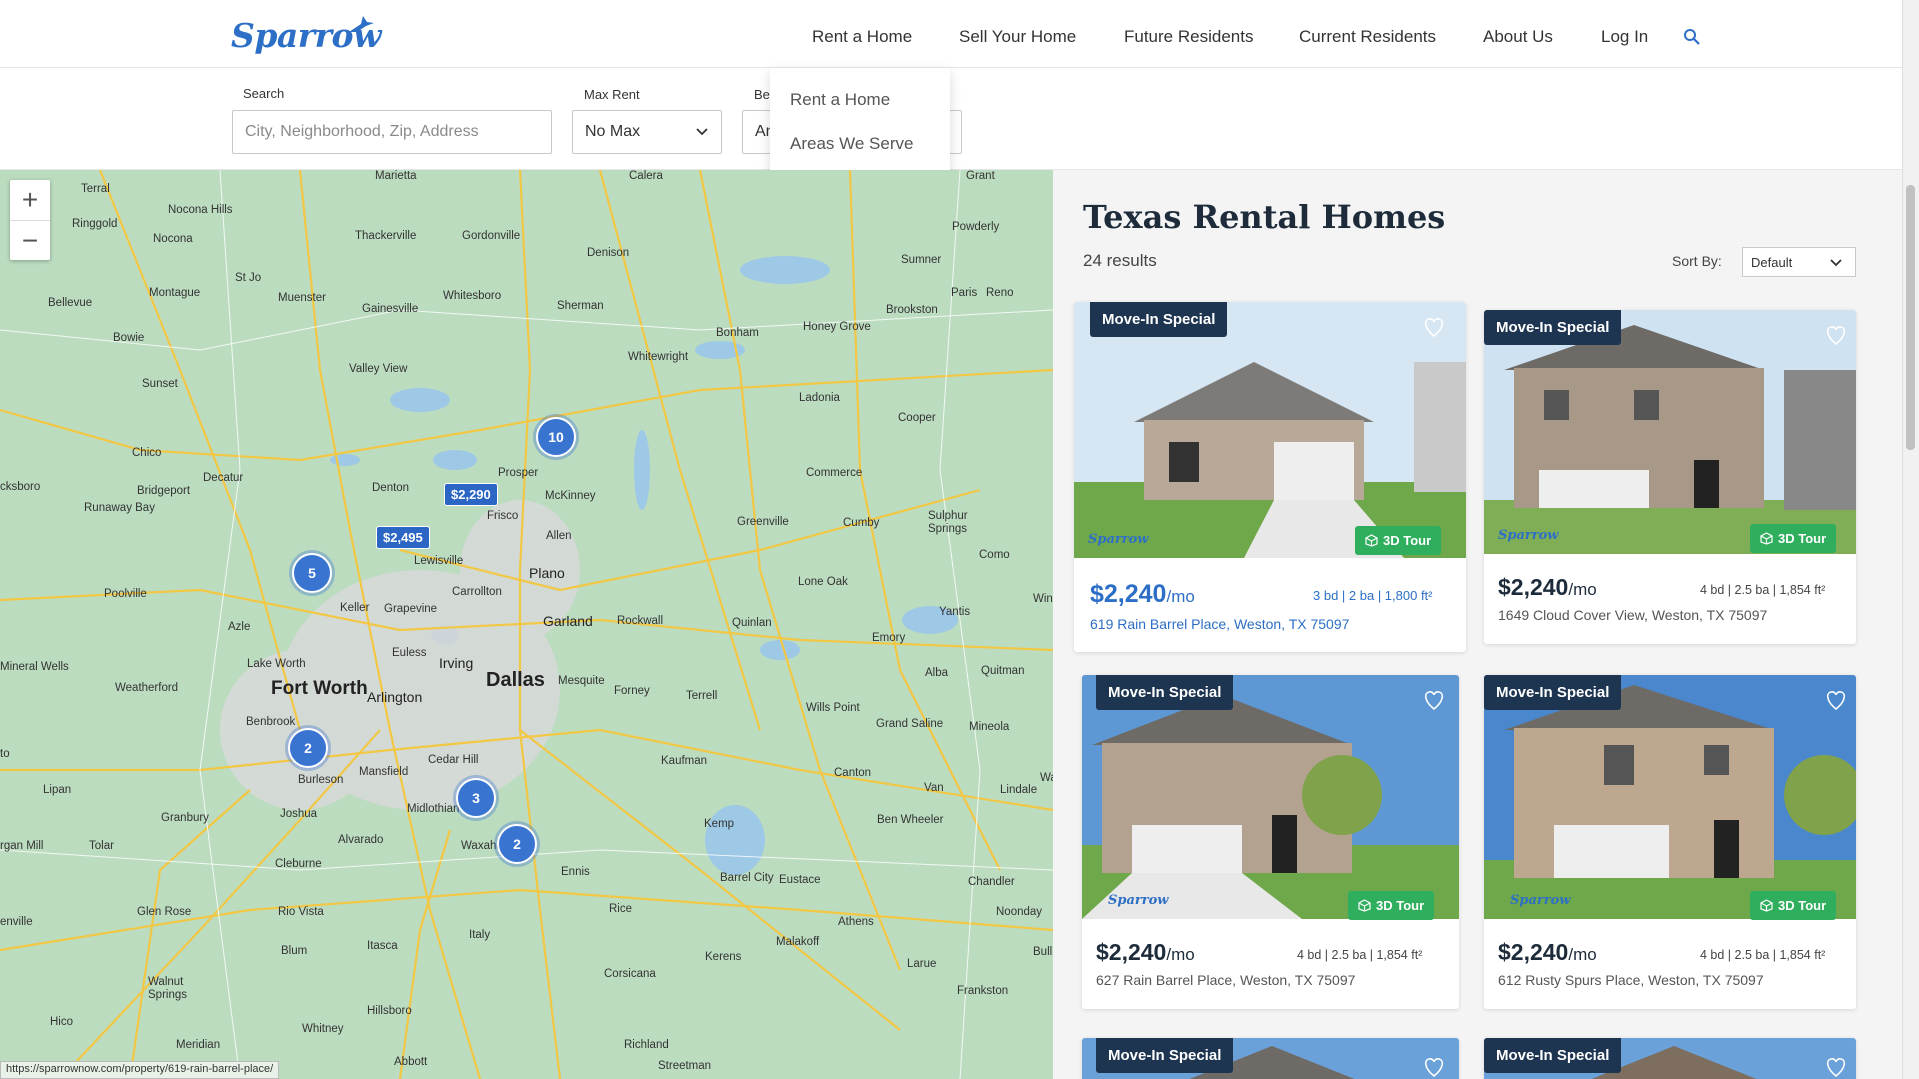 The width and height of the screenshot is (1919, 1079). I want to click on sparrow-logo: Sparrow, so click(306, 35).